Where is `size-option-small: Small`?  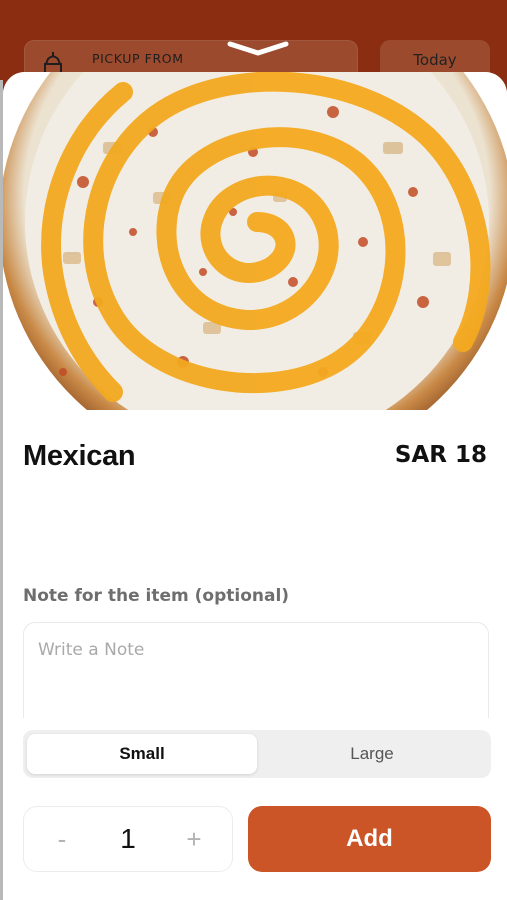
size-option-small: Small is located at coordinates (142, 754).